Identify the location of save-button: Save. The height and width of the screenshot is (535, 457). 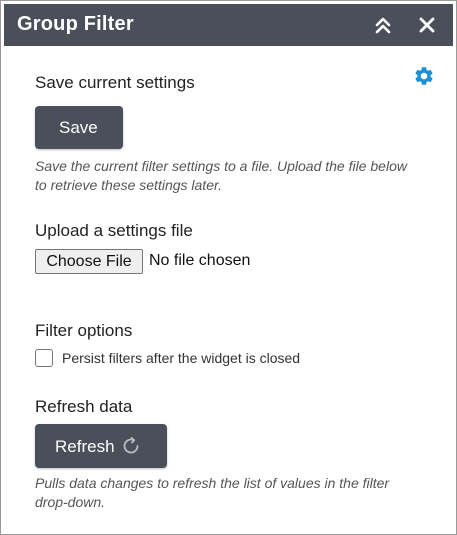
(79, 127).